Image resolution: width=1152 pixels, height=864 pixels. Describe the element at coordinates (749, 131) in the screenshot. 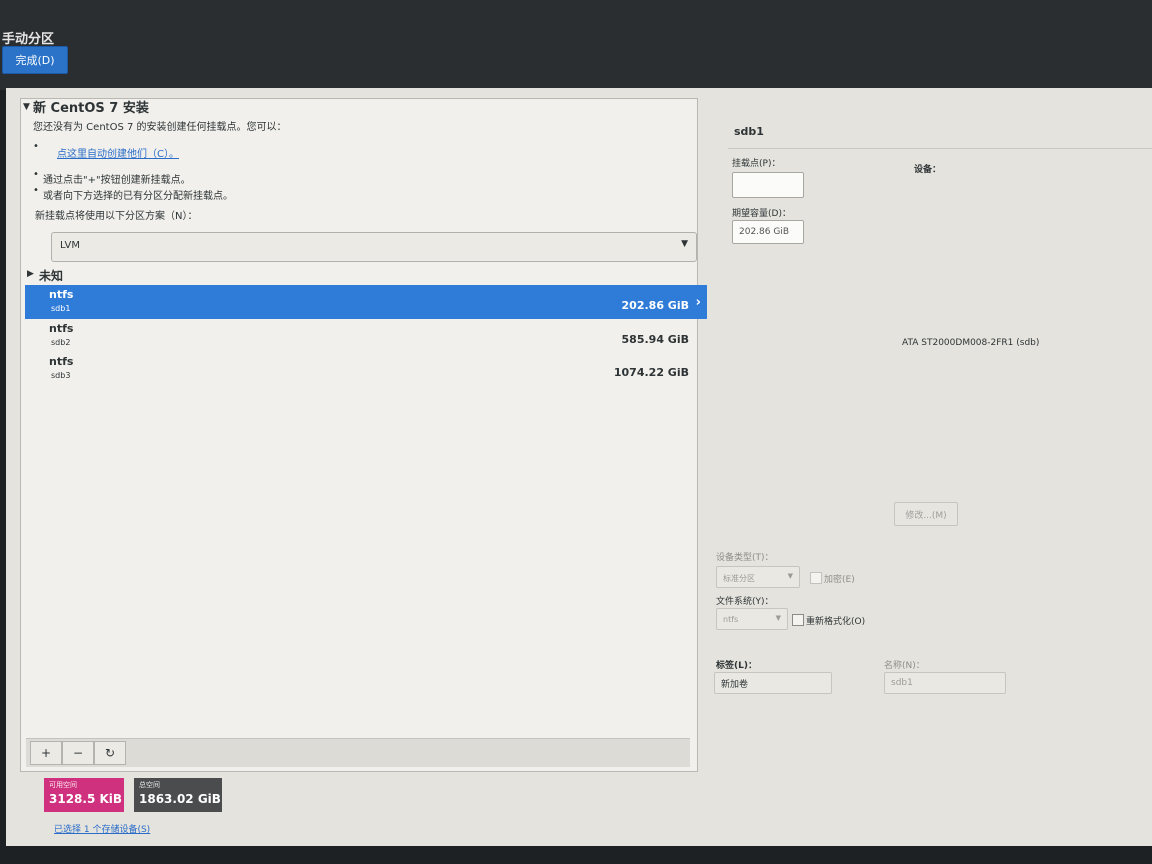

I see `details-title: sdb1` at that location.